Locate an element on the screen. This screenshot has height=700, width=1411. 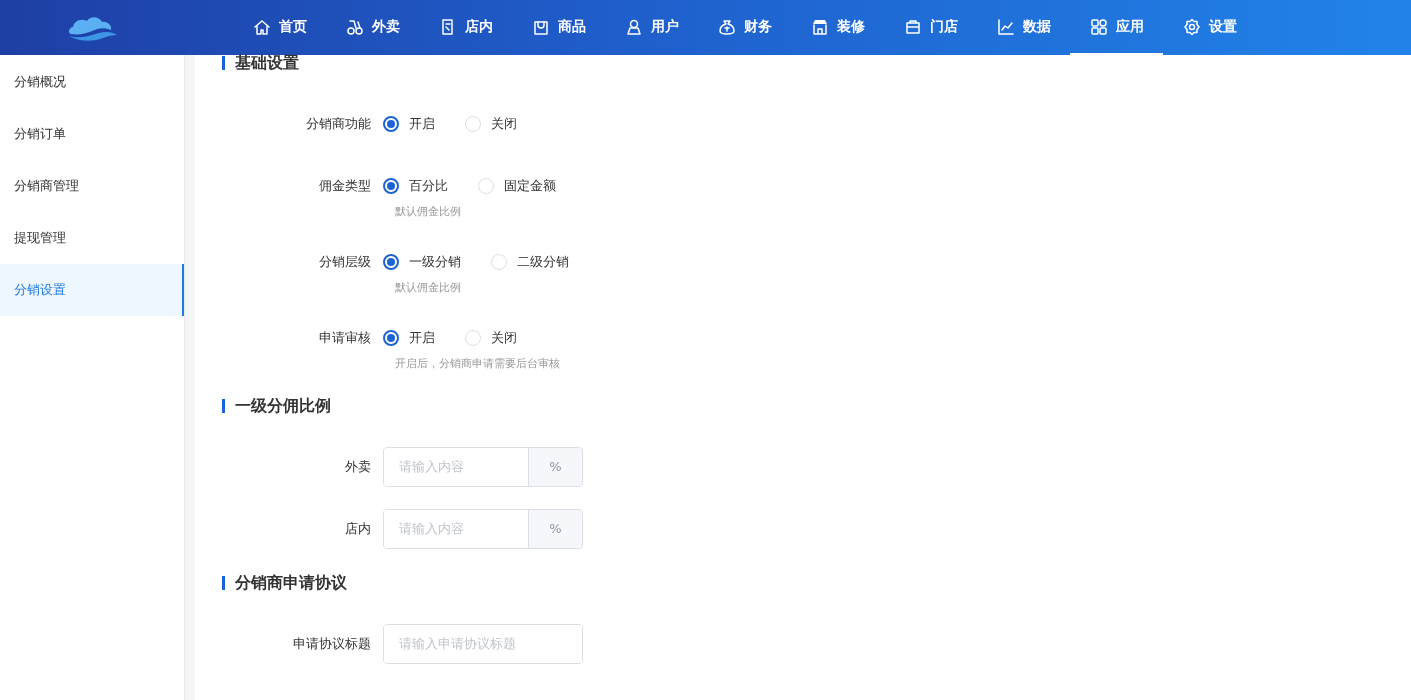
nav-tab: 店内 is located at coordinates (465, 27).